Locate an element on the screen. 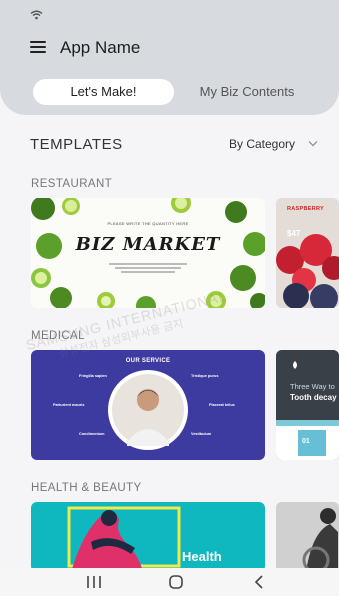 Image resolution: width=339 pixels, height=596 pixels. category-label-medical: MEDICAL is located at coordinates (58, 336).